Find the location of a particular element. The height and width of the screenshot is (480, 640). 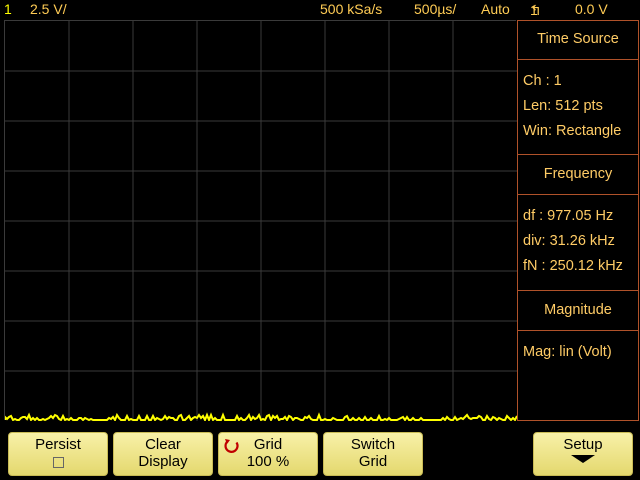

trigger-level: 0.0 V is located at coordinates (591, 9).